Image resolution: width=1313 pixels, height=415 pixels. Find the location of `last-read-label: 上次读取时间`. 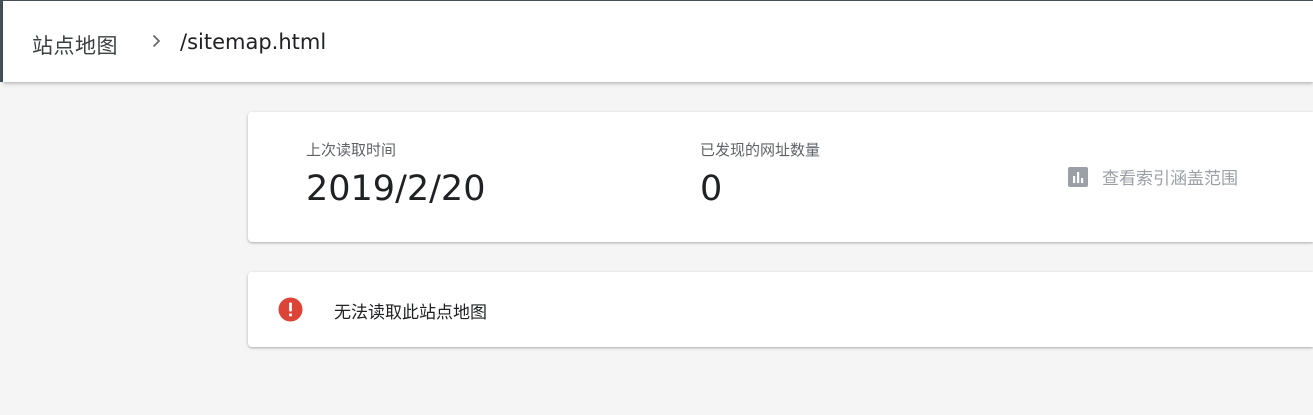

last-read-label: 上次读取时间 is located at coordinates (351, 150).